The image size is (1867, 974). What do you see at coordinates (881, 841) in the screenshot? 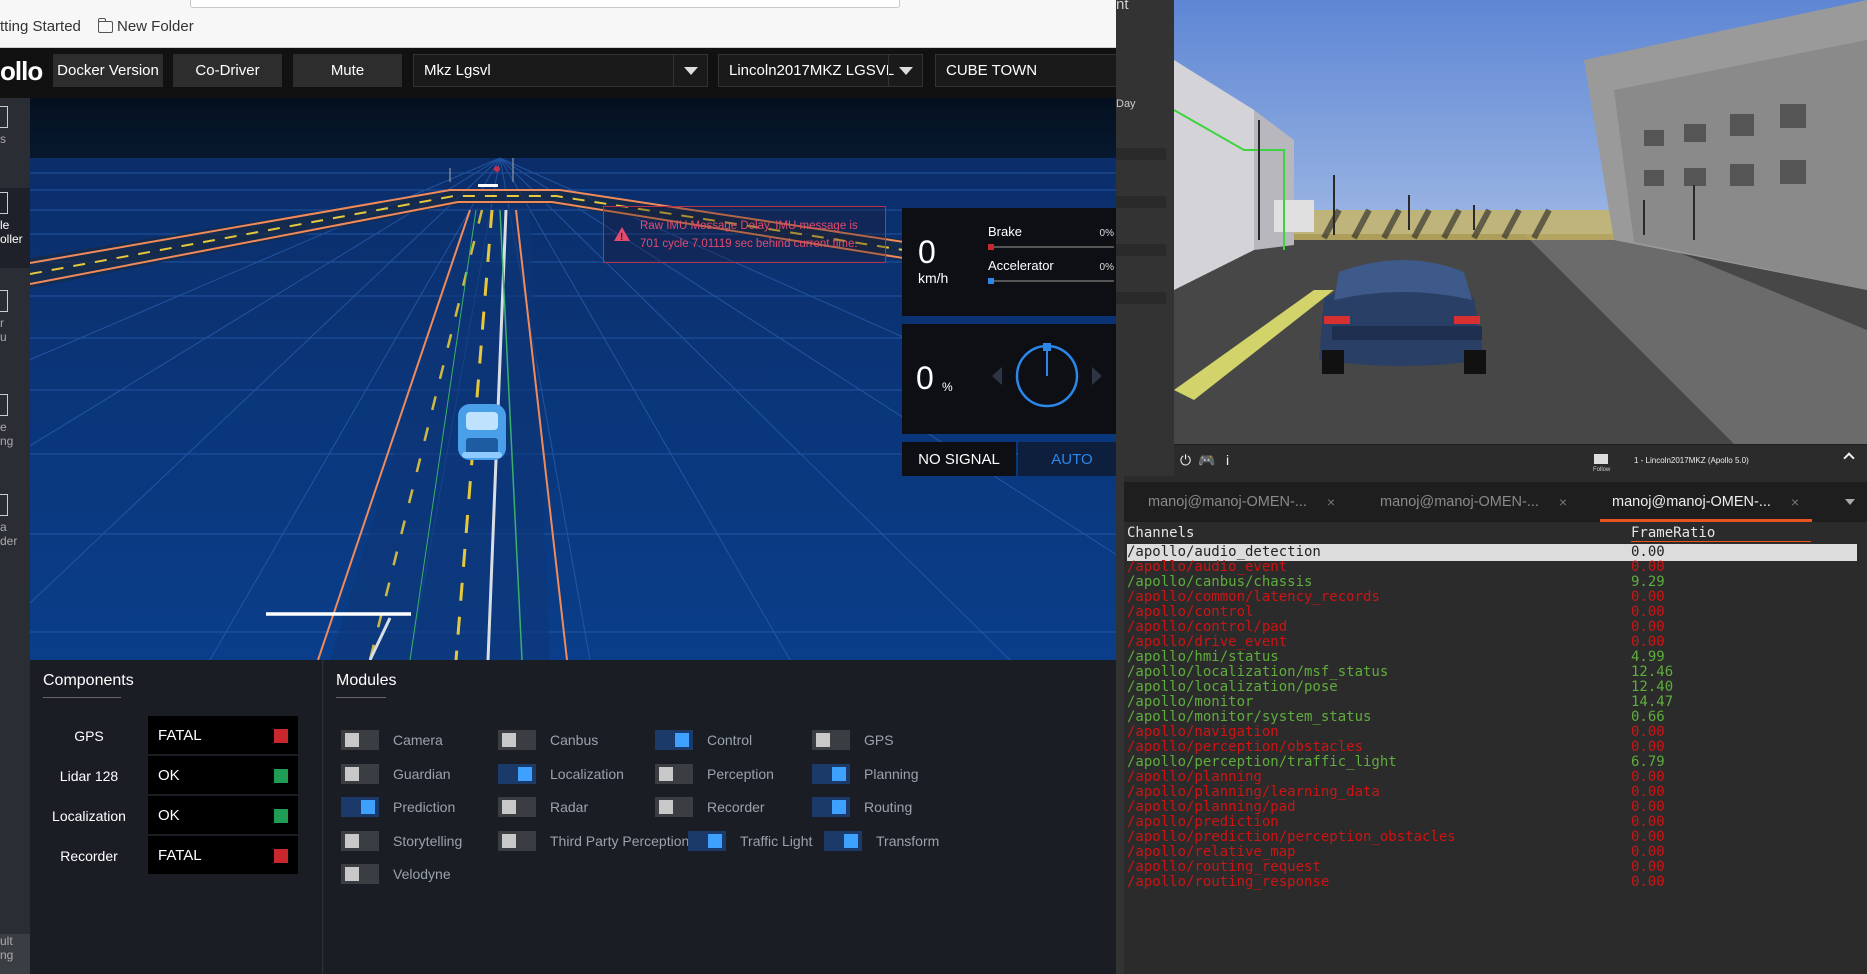
I see `module-toggle-transform: Transform` at bounding box center [881, 841].